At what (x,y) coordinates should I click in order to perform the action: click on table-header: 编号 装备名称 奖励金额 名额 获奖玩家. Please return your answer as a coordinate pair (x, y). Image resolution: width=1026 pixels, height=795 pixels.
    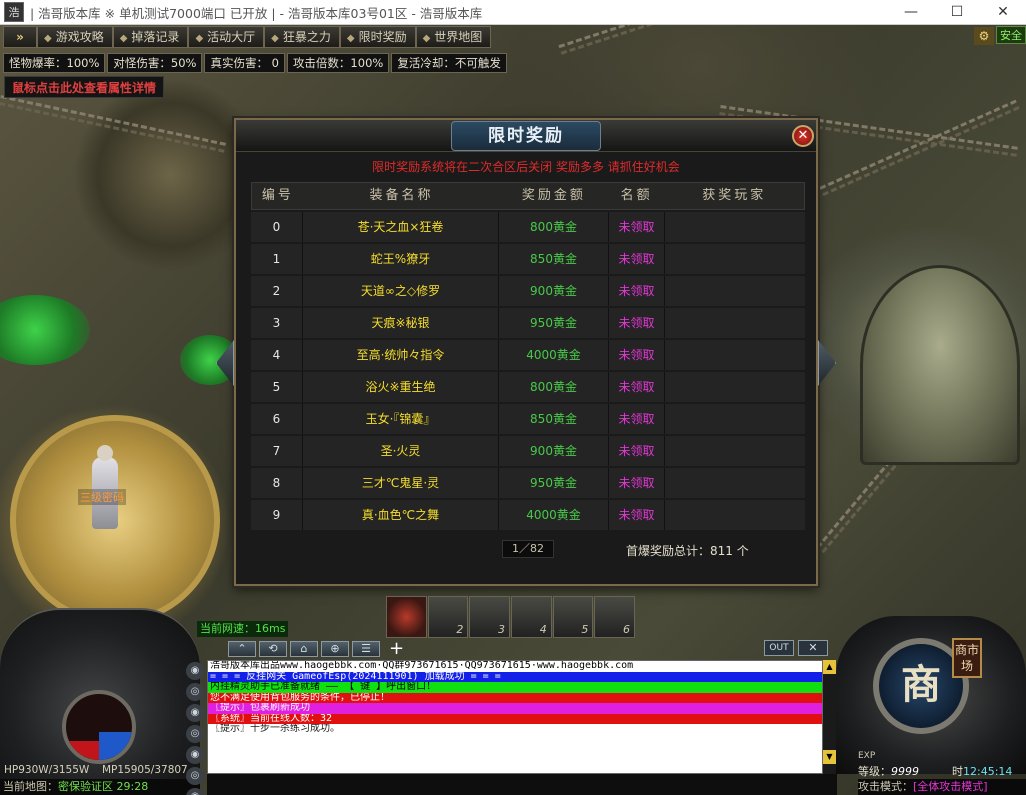
    Looking at the image, I should click on (528, 196).